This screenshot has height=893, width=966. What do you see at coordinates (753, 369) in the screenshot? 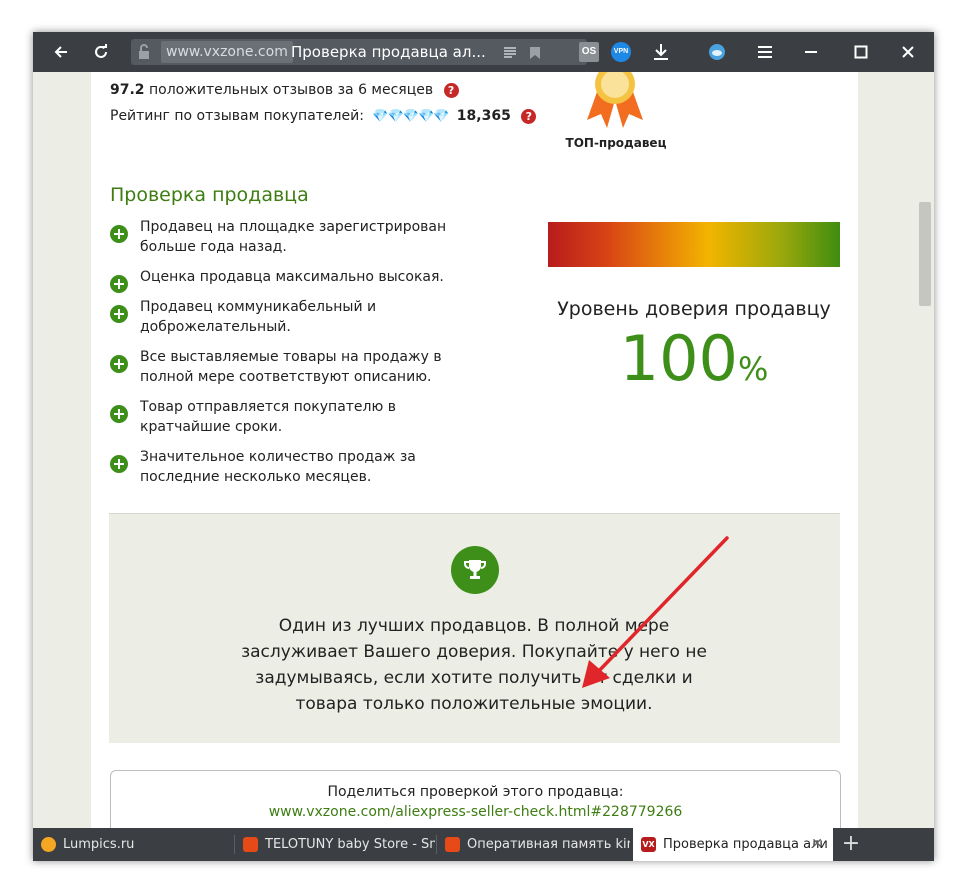
I see `trust-percent-sign: %` at bounding box center [753, 369].